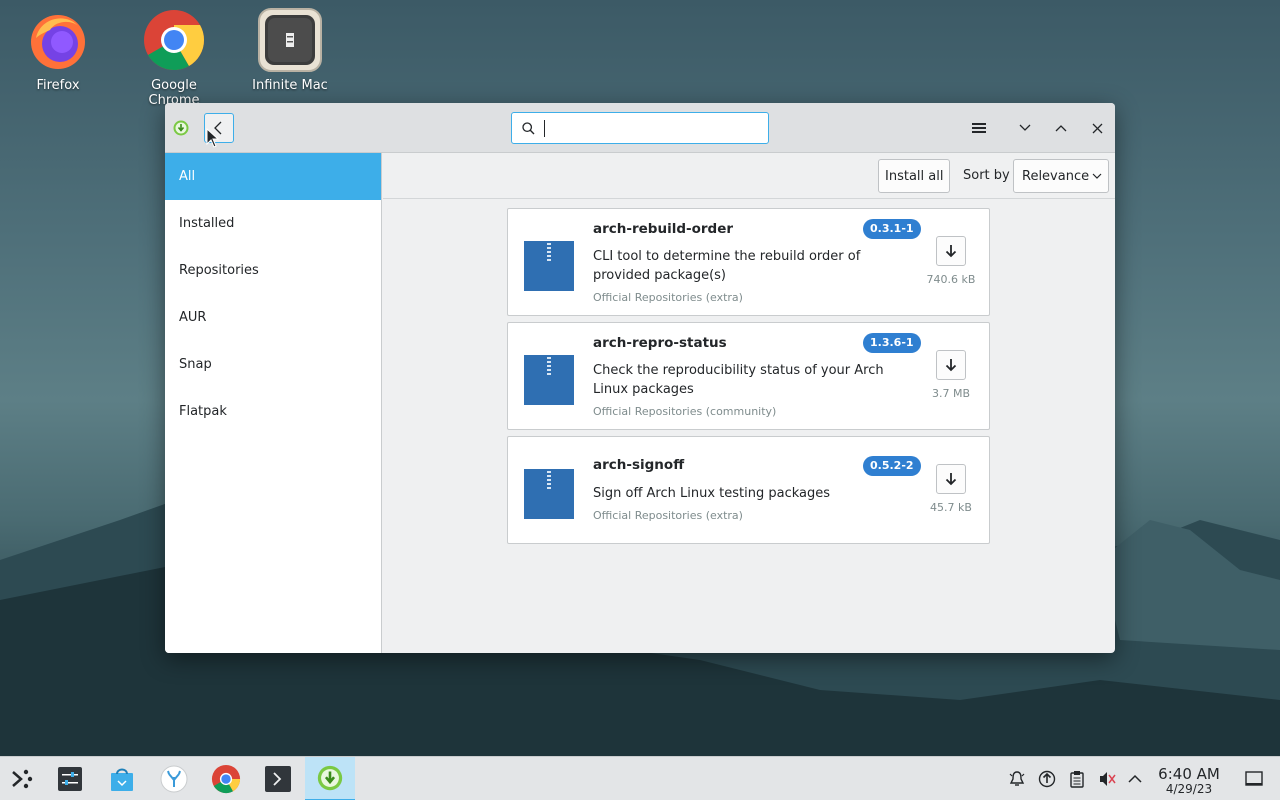 The image size is (1280, 800). I want to click on content-toolbar: Install all Sort by Relevance, so click(749, 176).